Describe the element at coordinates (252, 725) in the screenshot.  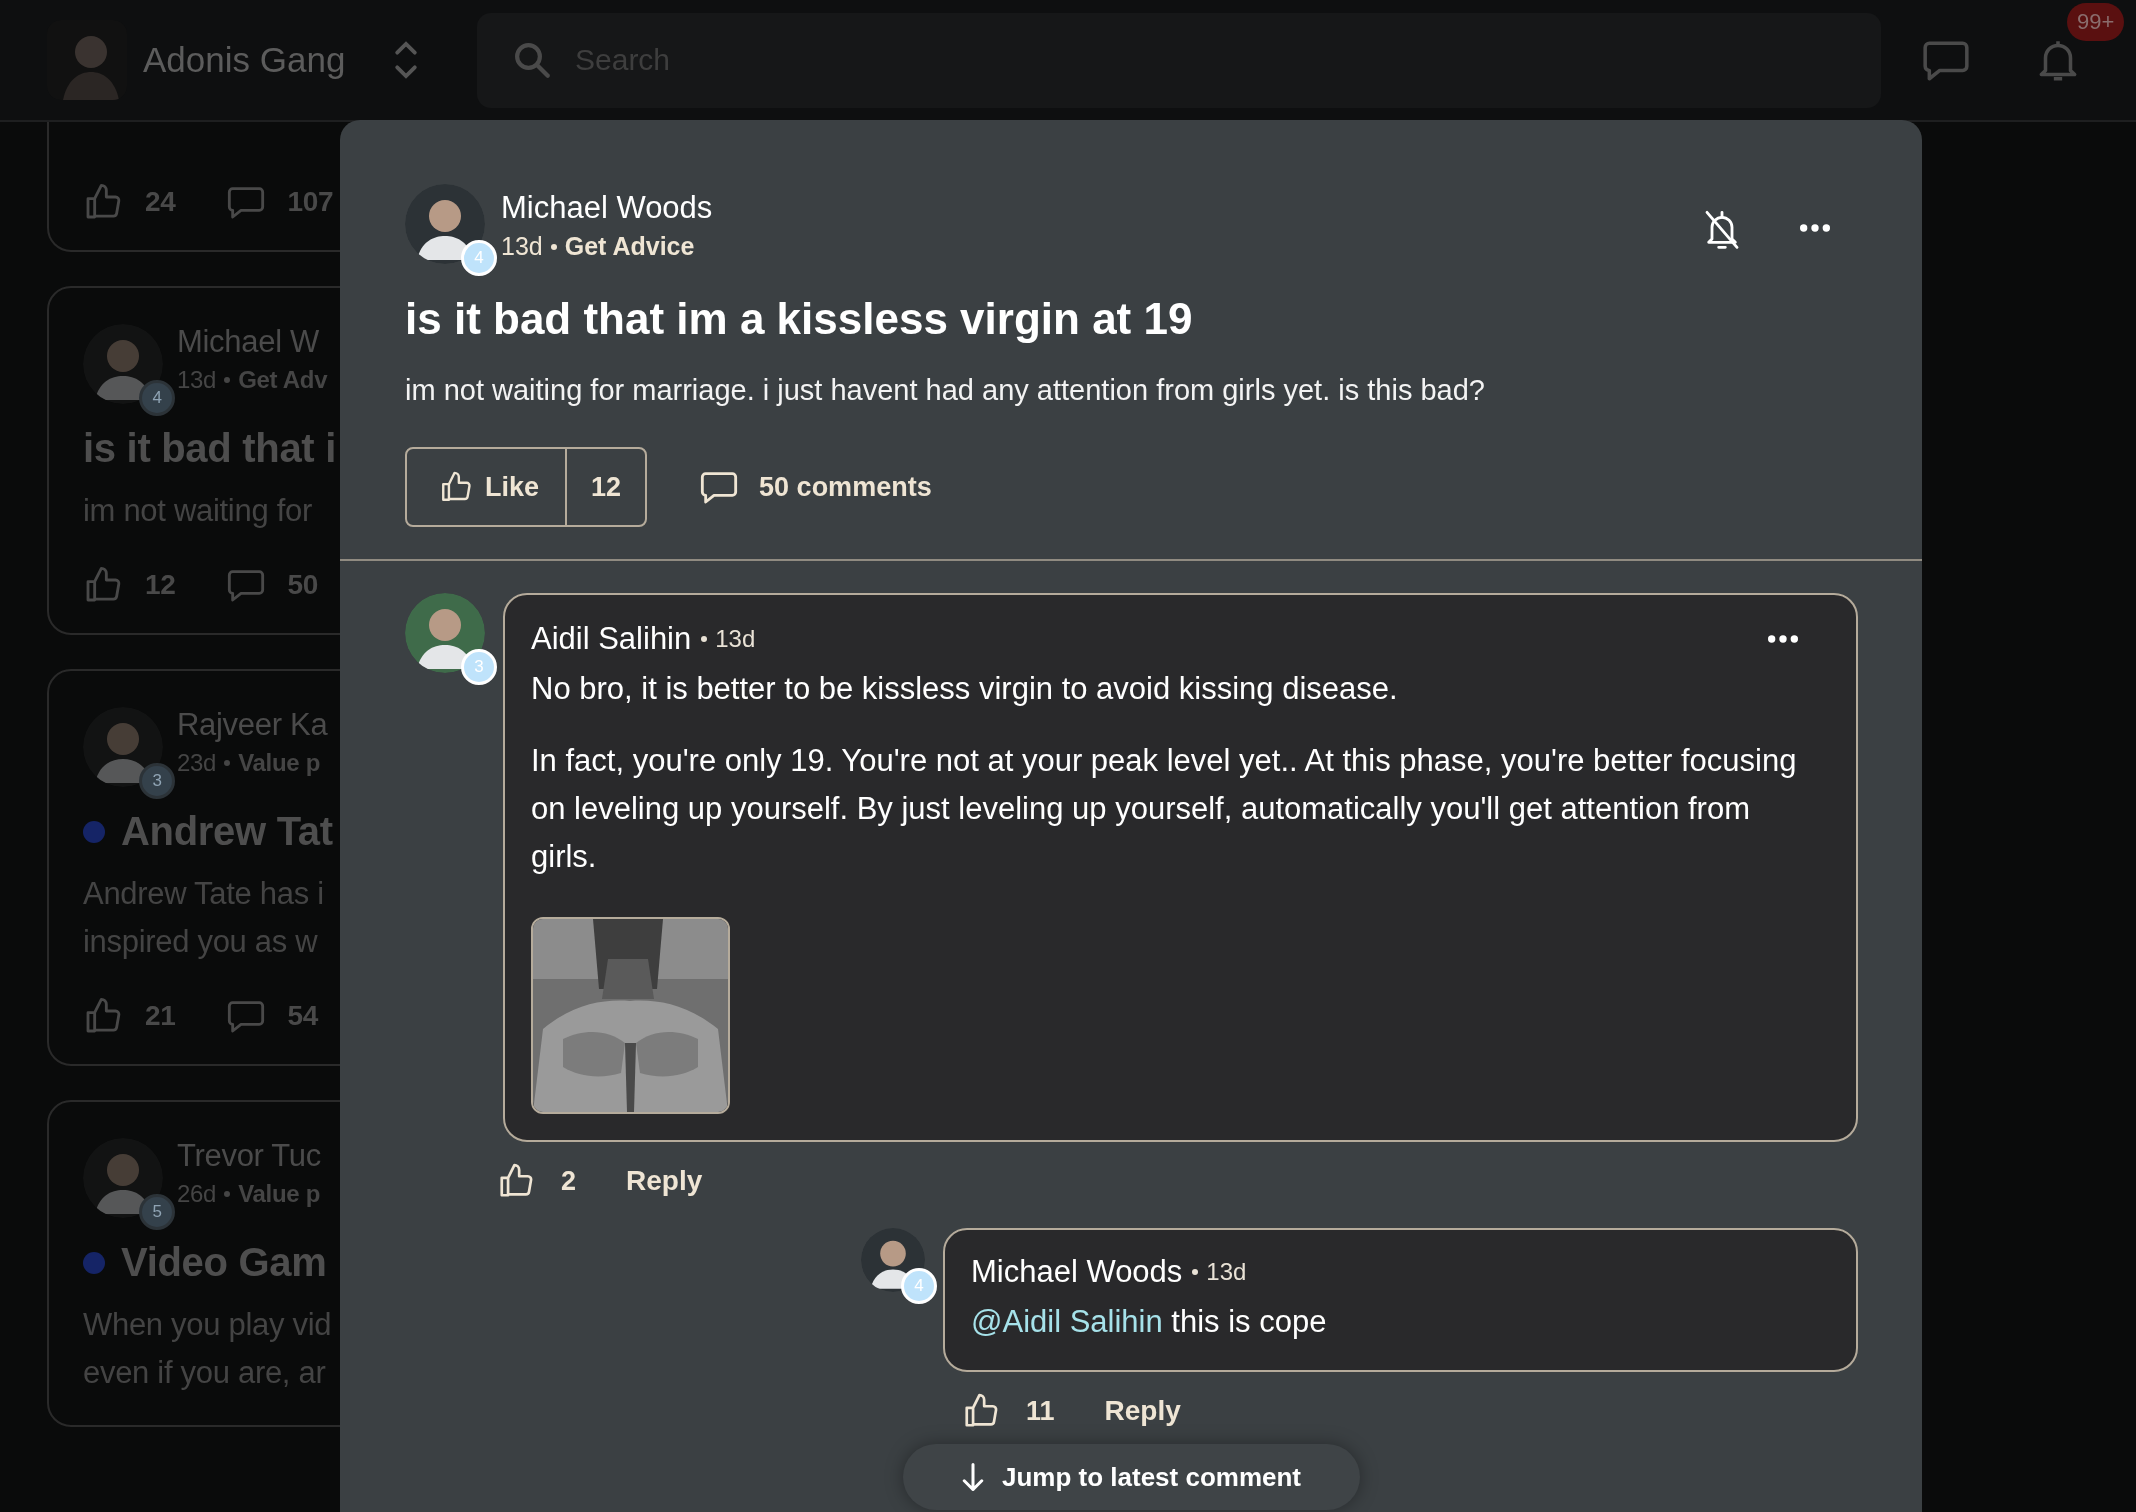
I see `author-name: Rajveer Ka` at that location.